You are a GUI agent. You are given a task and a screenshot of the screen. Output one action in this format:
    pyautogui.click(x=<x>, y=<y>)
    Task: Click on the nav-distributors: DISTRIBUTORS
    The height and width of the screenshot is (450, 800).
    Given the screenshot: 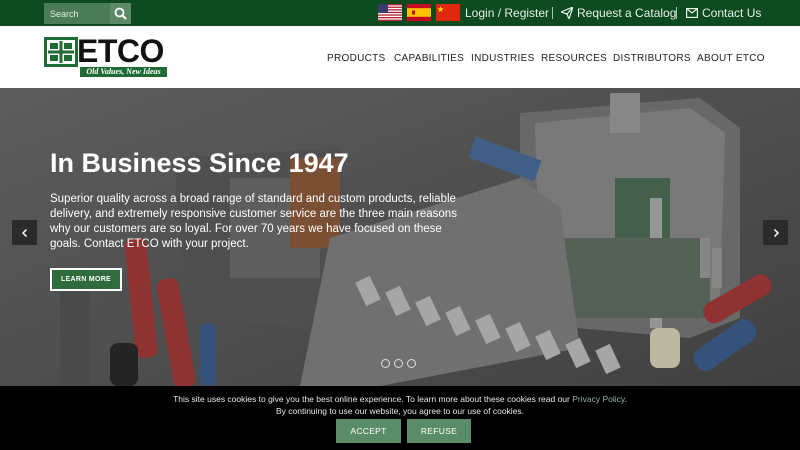 What is the action you would take?
    pyautogui.click(x=652, y=58)
    